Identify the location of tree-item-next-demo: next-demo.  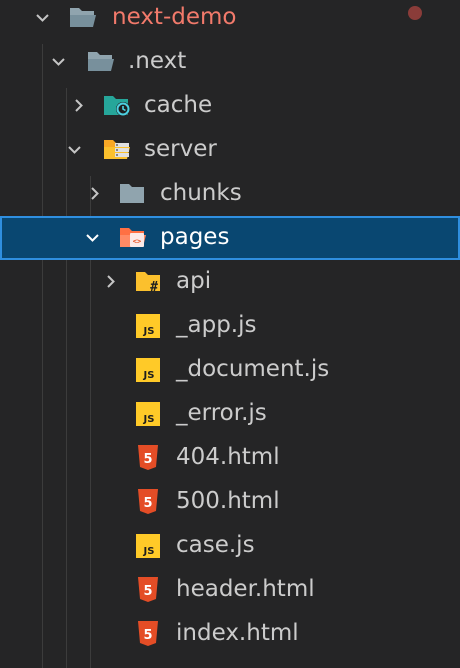
(230, 20).